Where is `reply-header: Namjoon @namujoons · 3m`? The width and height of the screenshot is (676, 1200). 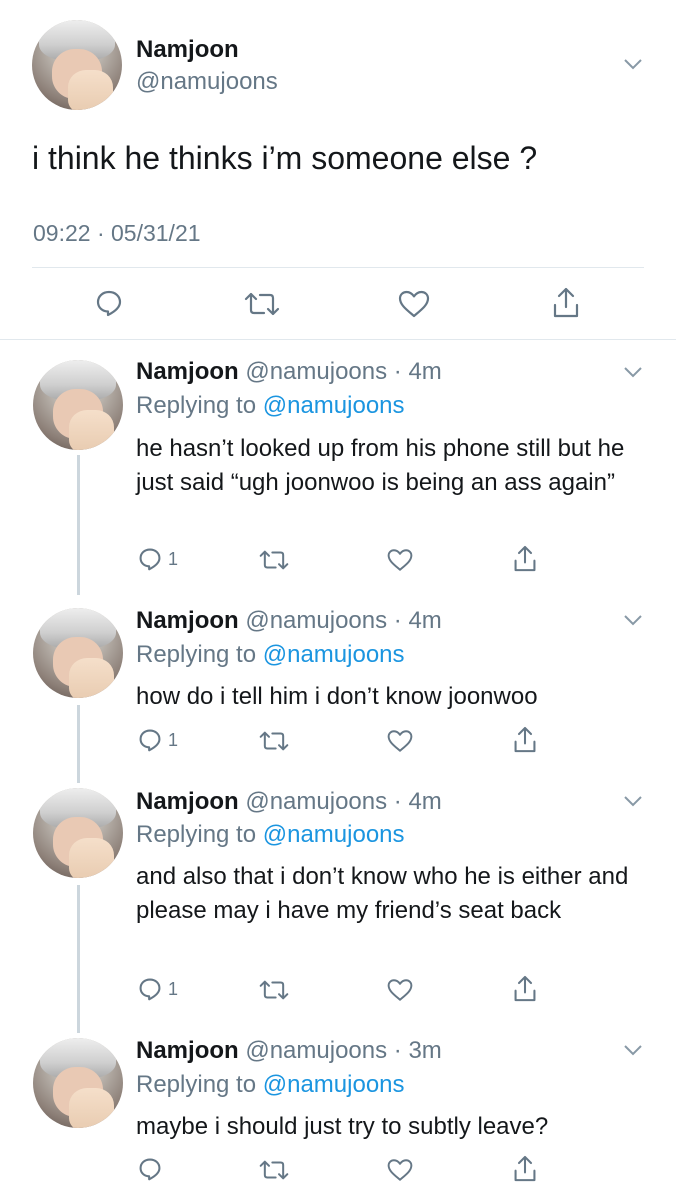 reply-header: Namjoon @namujoons · 3m is located at coordinates (289, 1051).